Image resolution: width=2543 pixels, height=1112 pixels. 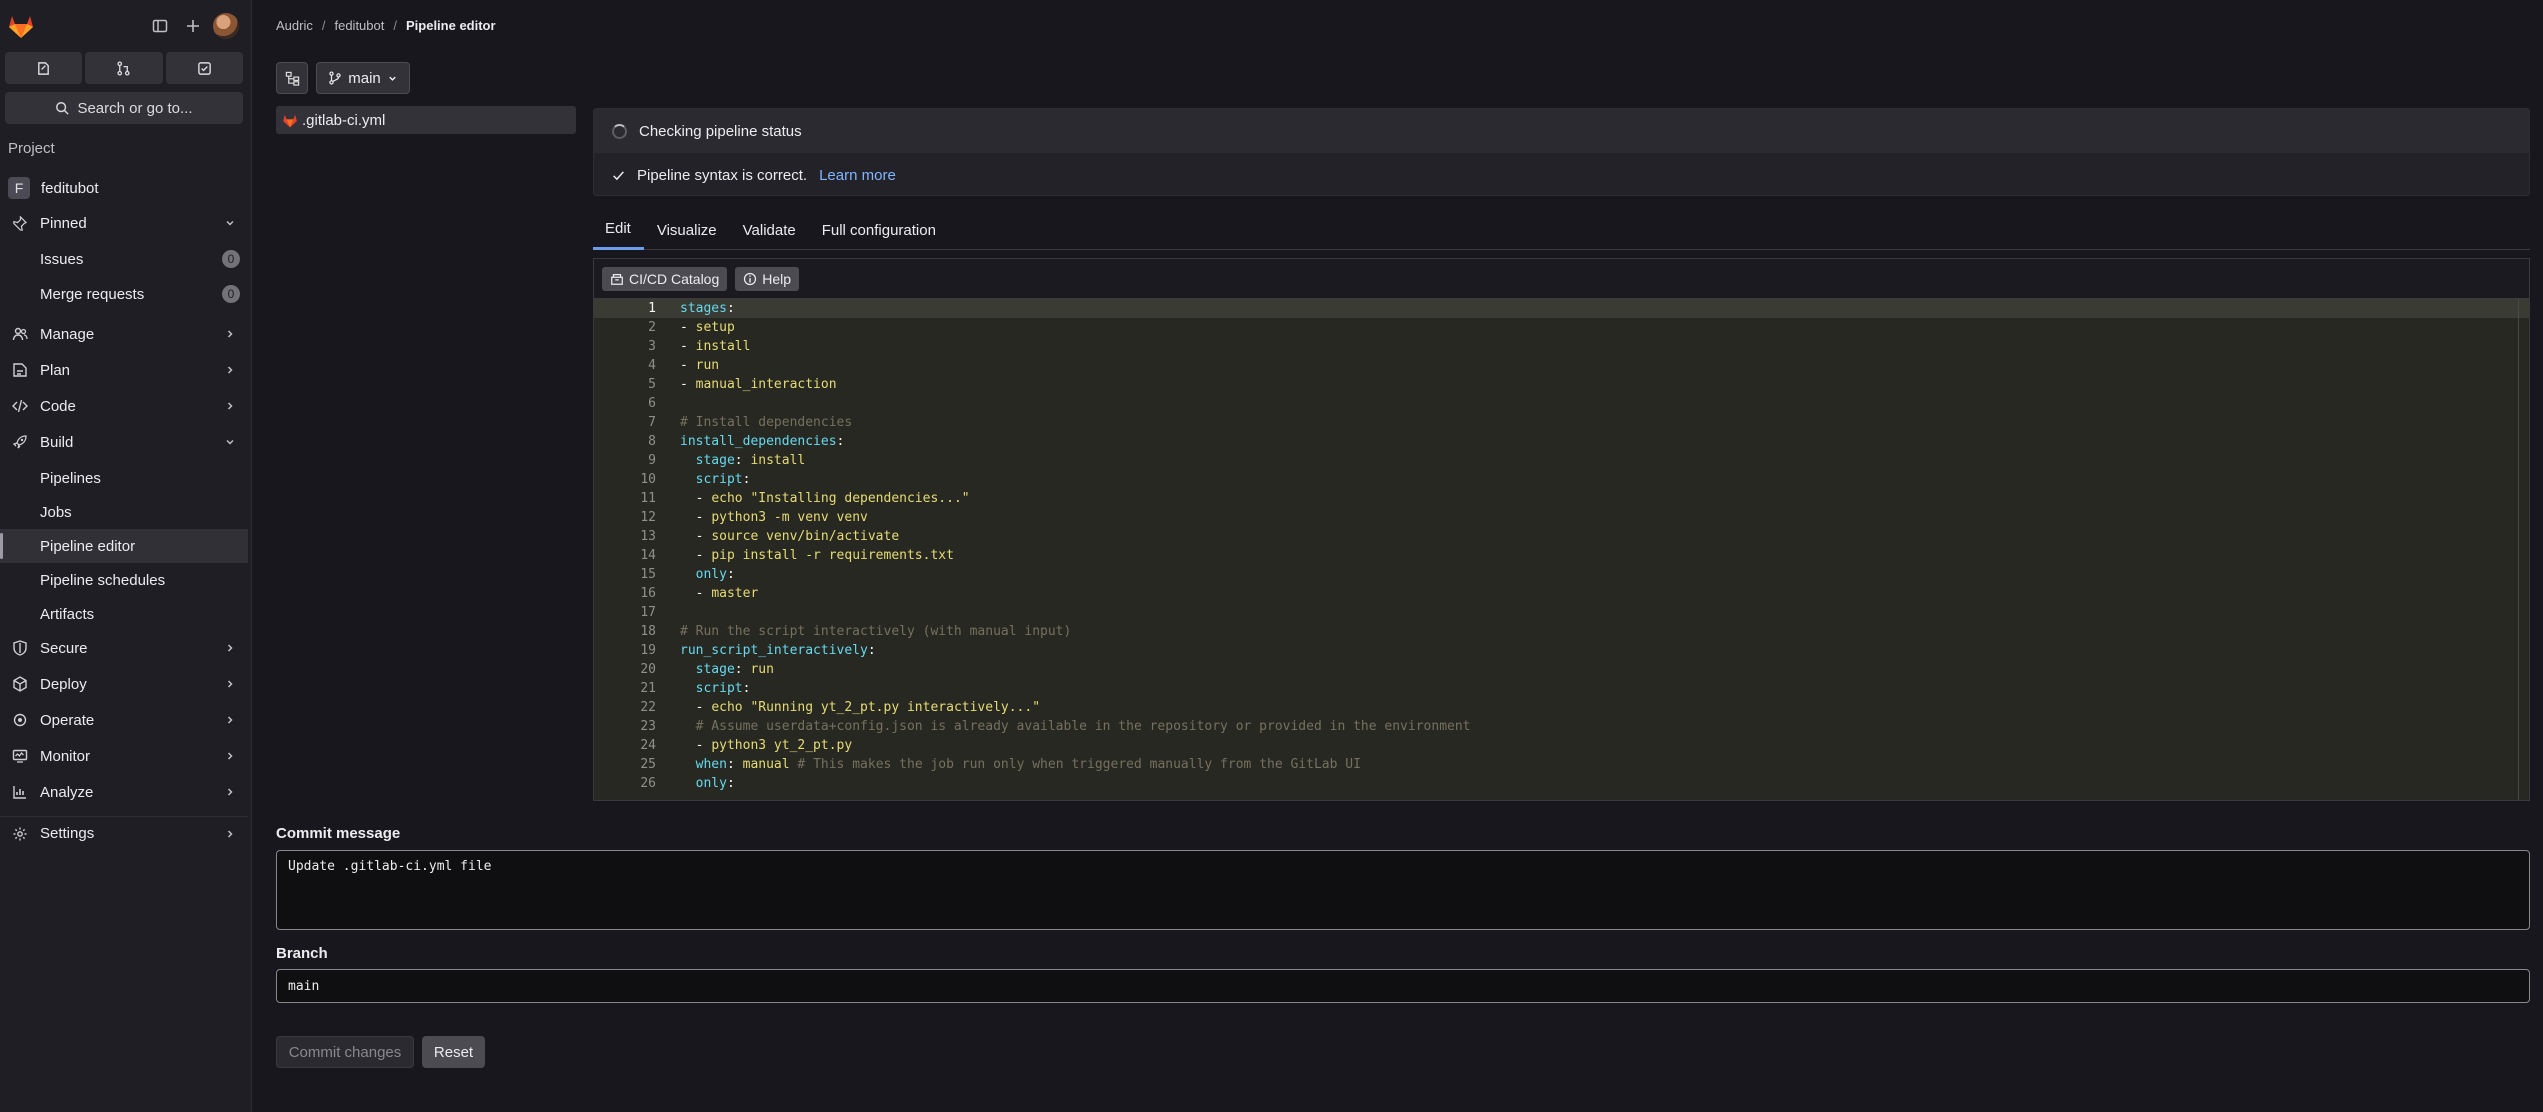 What do you see at coordinates (21, 26) in the screenshot?
I see `gitlab-logo-icon` at bounding box center [21, 26].